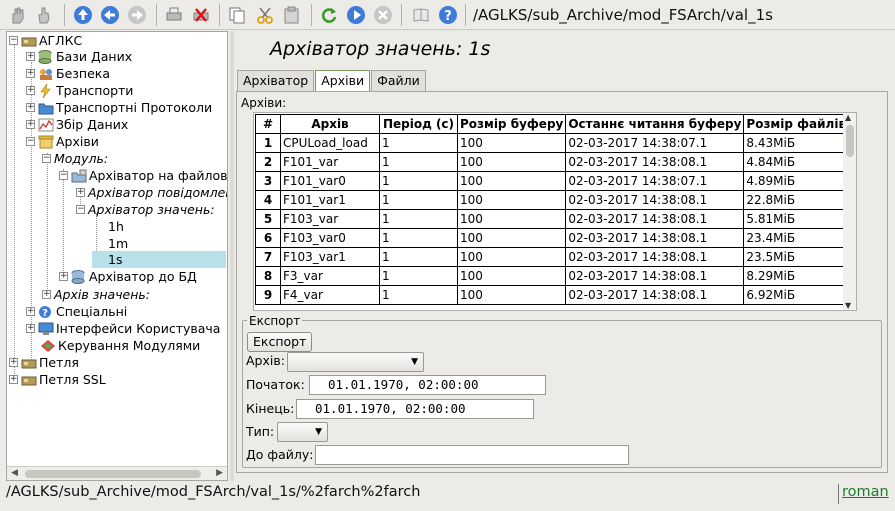 This screenshot has height=511, width=895. What do you see at coordinates (552, 276) in the screenshot?
I see `table-row: 8 F3_var 1 100 02-03-2017 14:38:08.1 8.29МіБ` at bounding box center [552, 276].